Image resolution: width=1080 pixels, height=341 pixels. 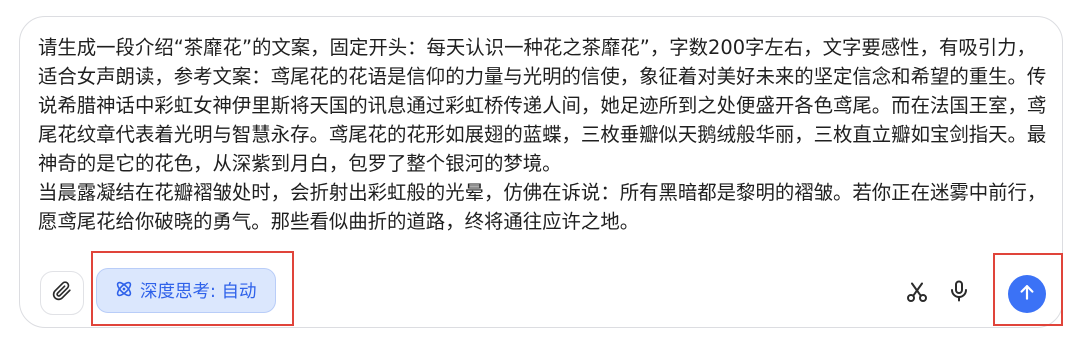 I want to click on send-button, so click(x=1027, y=294).